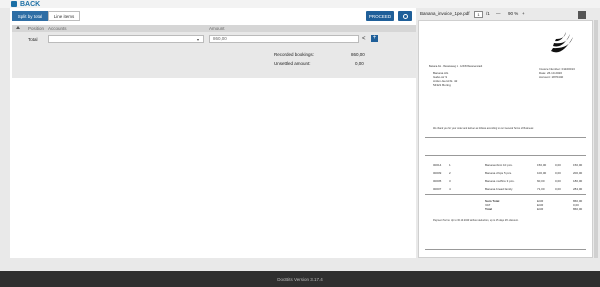 The height and width of the screenshot is (287, 600). I want to click on row-article: 00007, so click(437, 189).